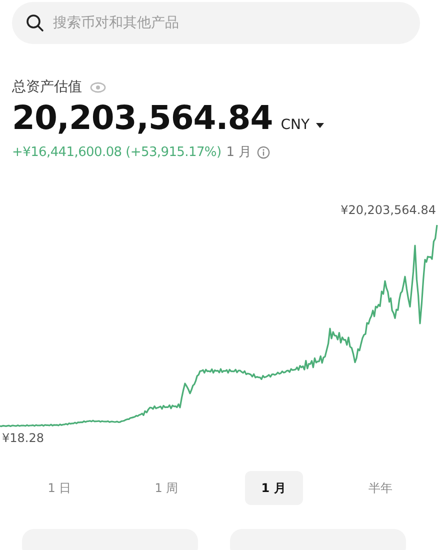 Image resolution: width=440 pixels, height=550 pixels. Describe the element at coordinates (239, 152) in the screenshot. I see `period-label: 1 月` at that location.